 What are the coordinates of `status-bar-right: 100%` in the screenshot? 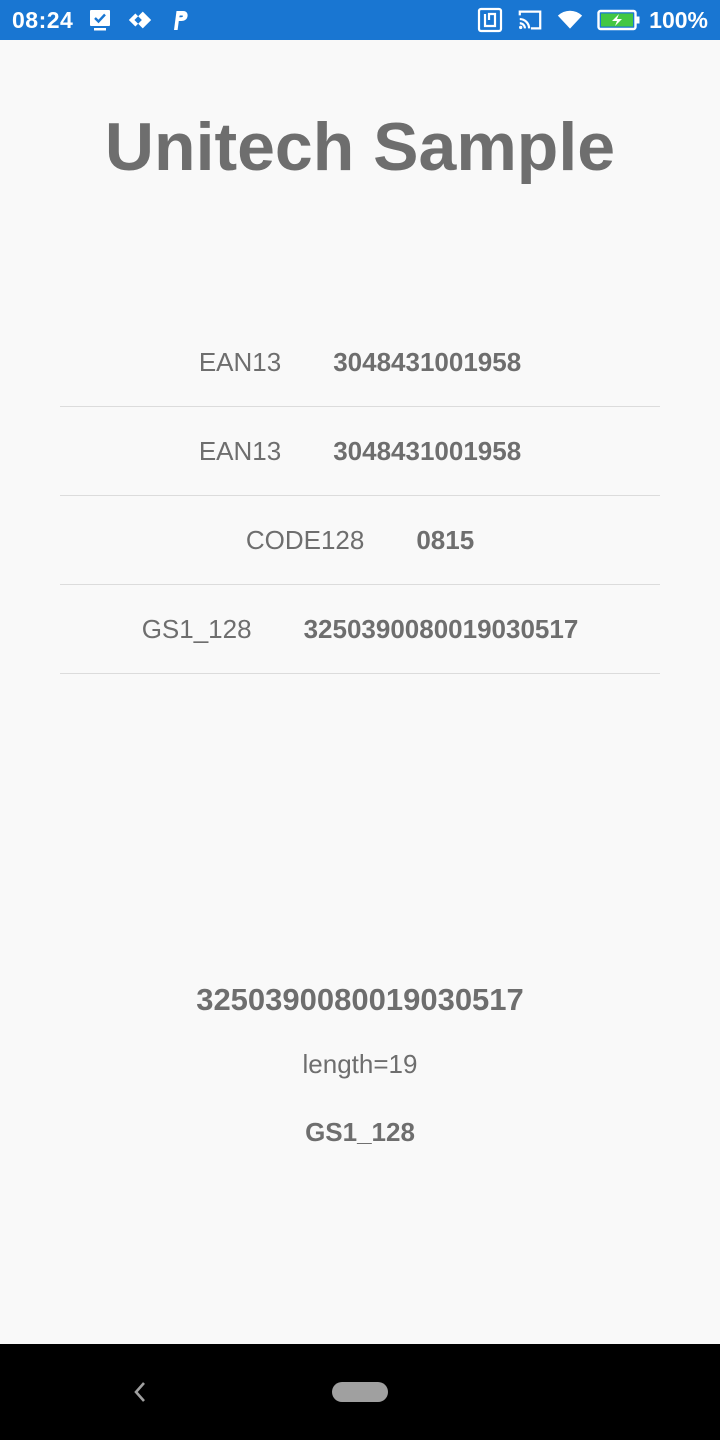 It's located at (592, 20).